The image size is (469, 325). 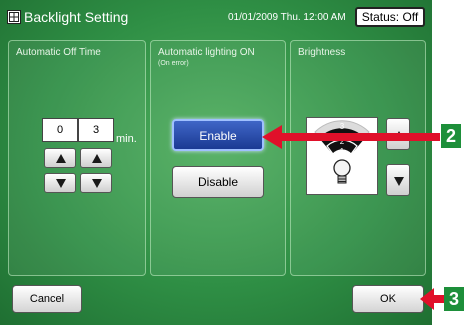 I want to click on cancel-button: Cancel, so click(x=47, y=299).